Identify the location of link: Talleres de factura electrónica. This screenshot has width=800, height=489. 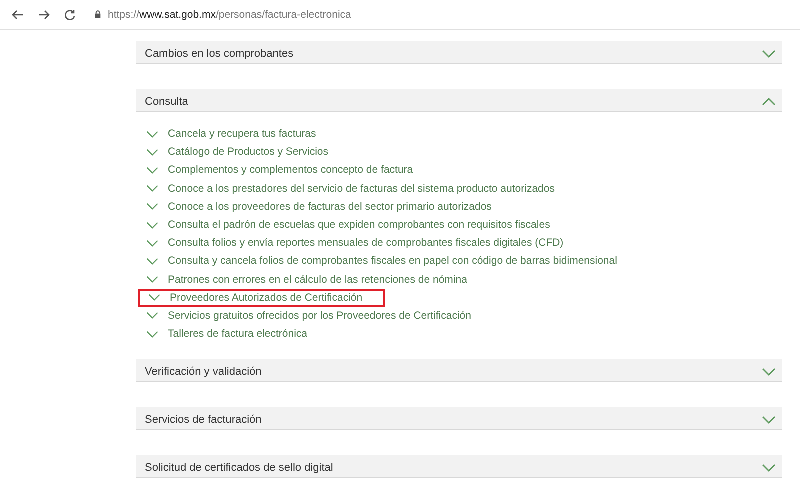
(227, 334).